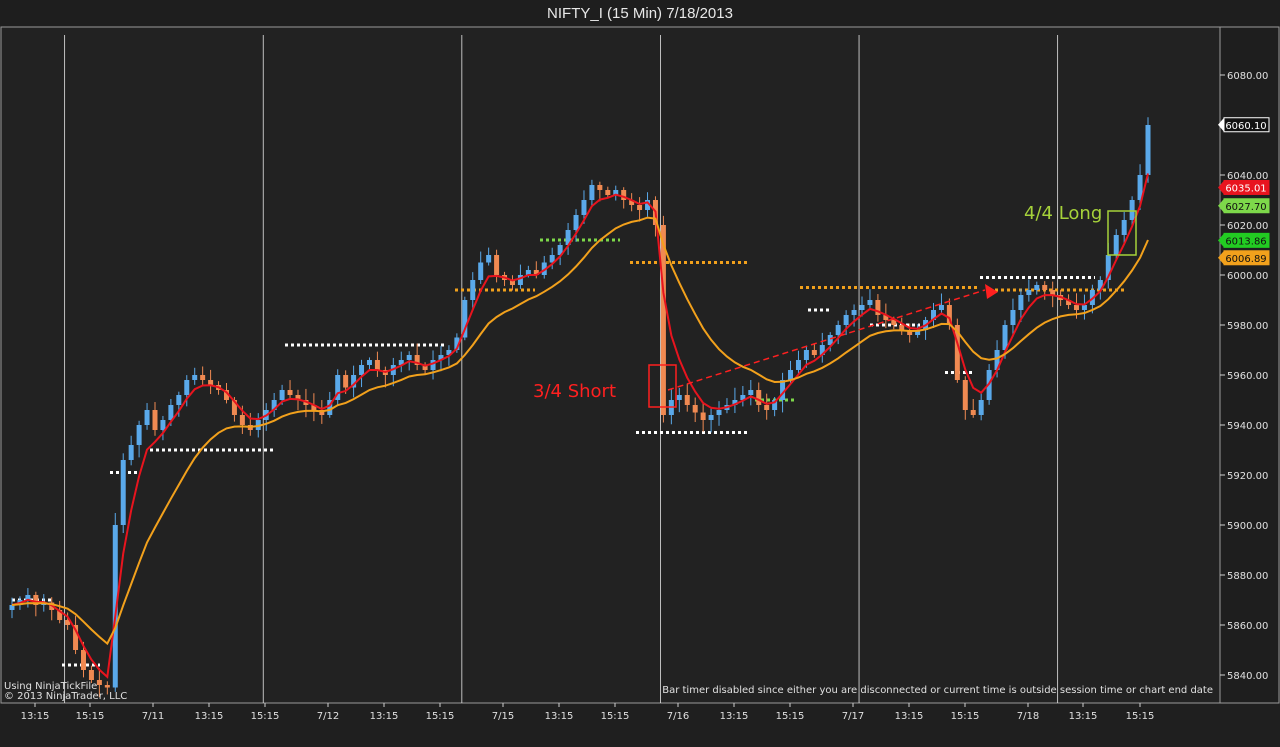  Describe the element at coordinates (1247, 676) in the screenshot. I see `price-tick-label: 5840.00` at that location.